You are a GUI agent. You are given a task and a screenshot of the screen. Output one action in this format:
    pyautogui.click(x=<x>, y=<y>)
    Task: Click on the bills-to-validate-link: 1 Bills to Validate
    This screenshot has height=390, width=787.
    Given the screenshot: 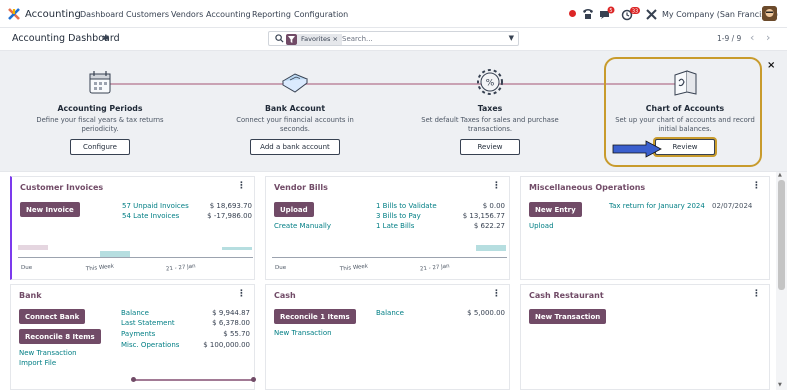 What is the action you would take?
    pyautogui.click(x=406, y=206)
    